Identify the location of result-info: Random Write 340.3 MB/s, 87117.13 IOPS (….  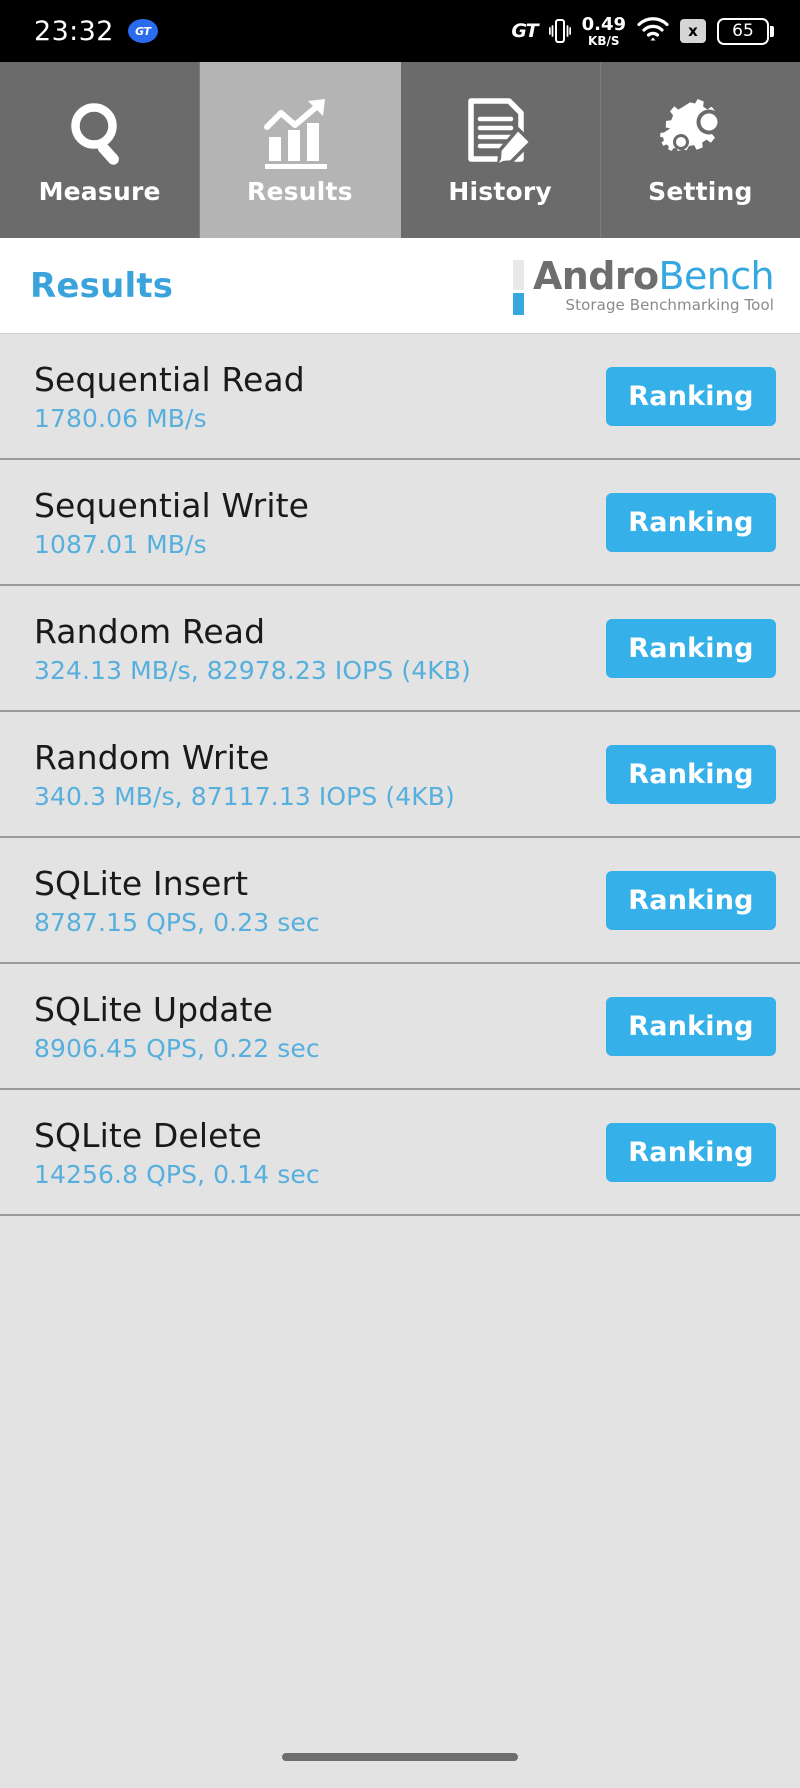
(244, 774).